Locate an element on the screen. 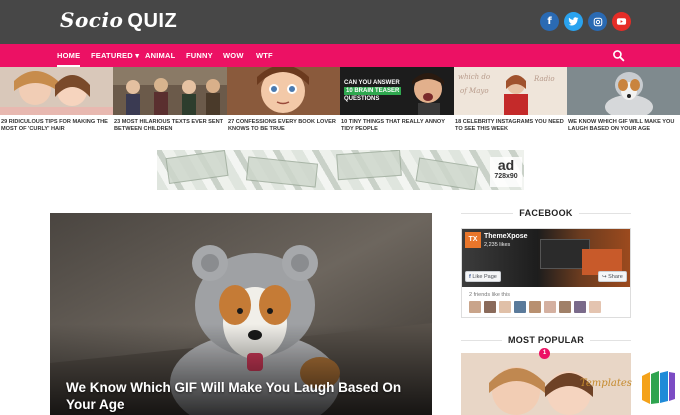 This screenshot has width=680, height=415. thumb-image-kids is located at coordinates (56, 91).